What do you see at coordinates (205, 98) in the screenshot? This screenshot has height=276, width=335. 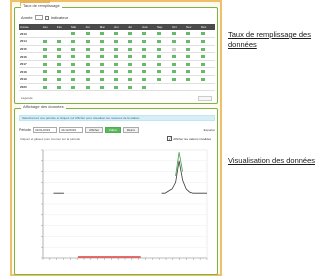 I see `table-pager` at bounding box center [205, 98].